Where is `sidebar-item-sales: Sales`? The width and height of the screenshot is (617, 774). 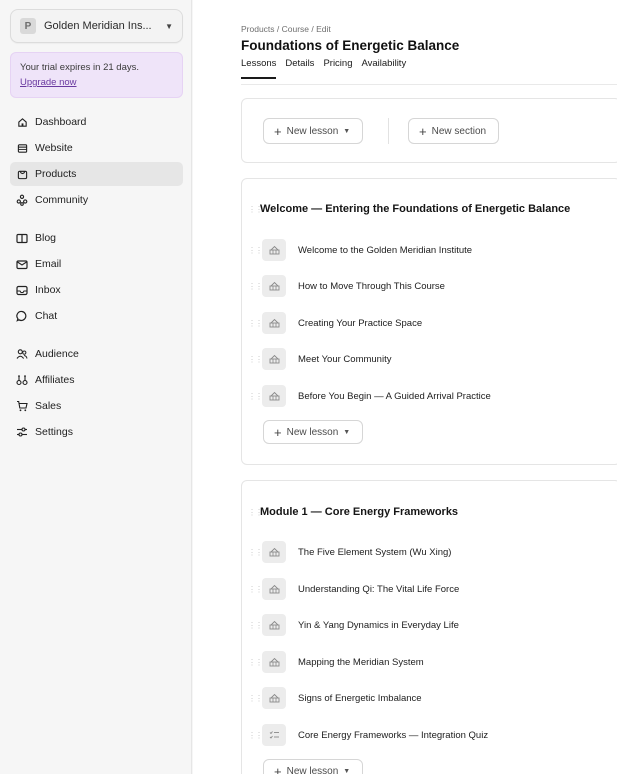 sidebar-item-sales: Sales is located at coordinates (96, 406).